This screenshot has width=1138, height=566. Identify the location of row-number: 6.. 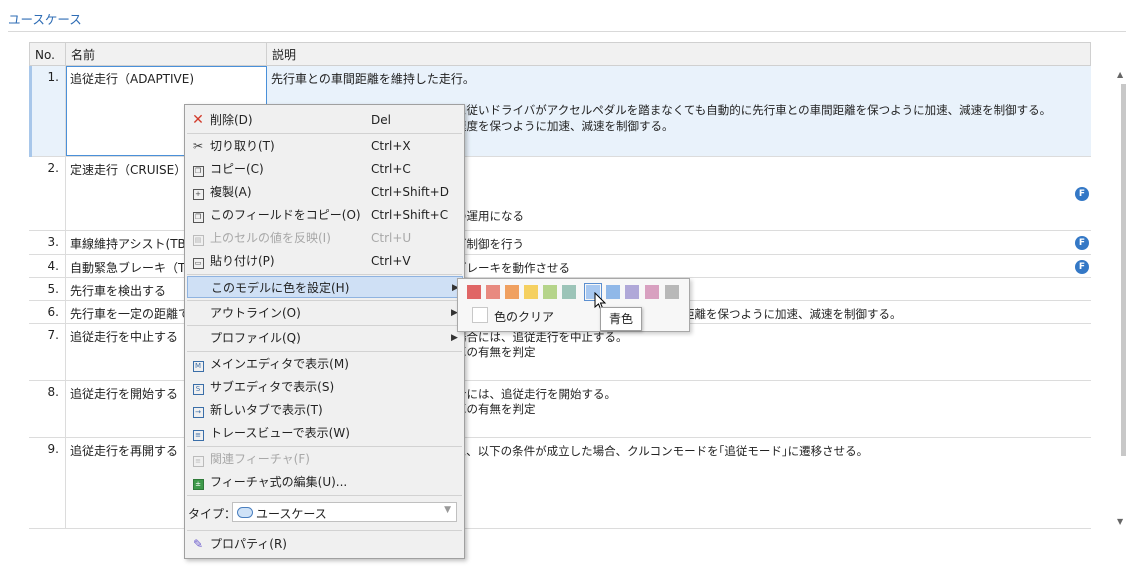
(47, 312).